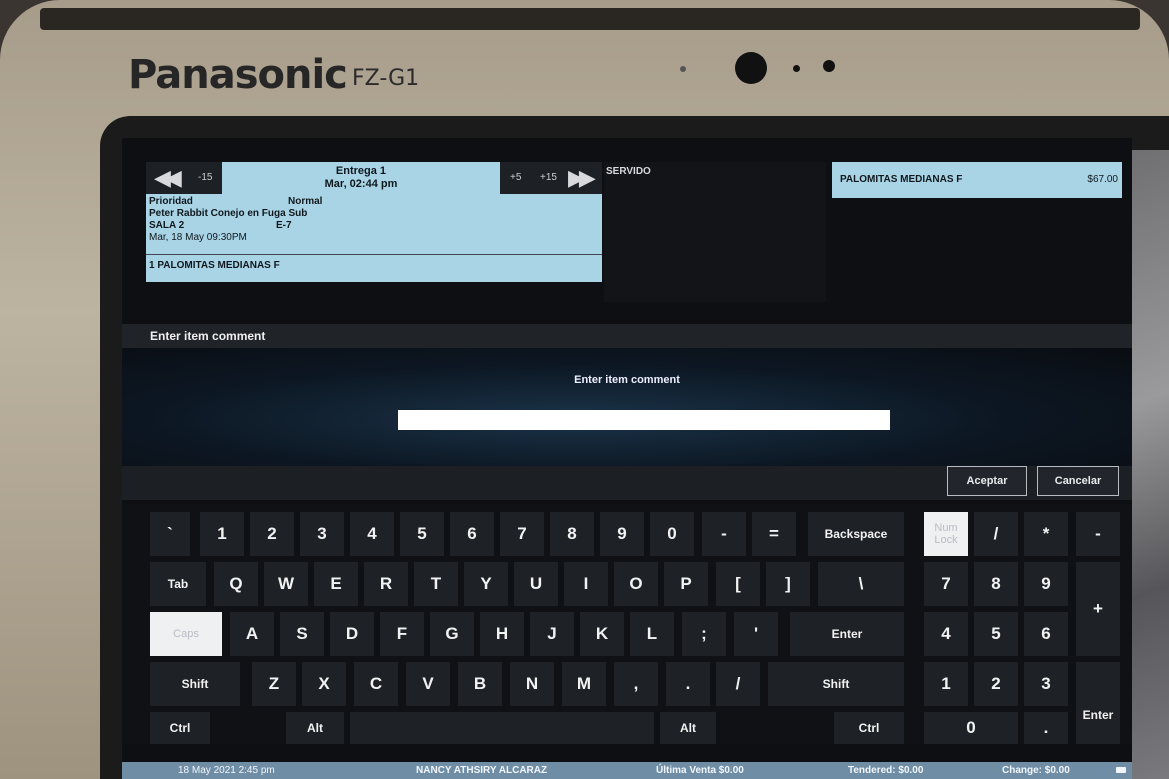  Describe the element at coordinates (869, 728) in the screenshot. I see `key-ctrl-right: Ctrl` at that location.